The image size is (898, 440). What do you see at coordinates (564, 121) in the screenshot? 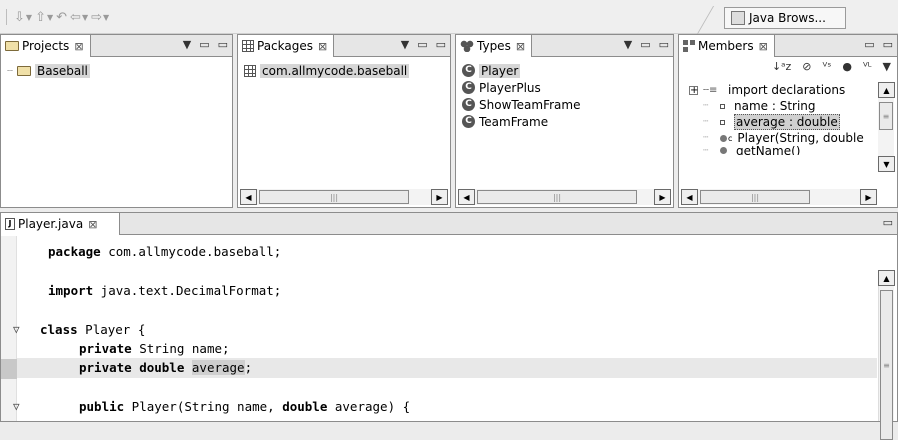
I see `list-item-type: C TeamFrame` at bounding box center [564, 121].